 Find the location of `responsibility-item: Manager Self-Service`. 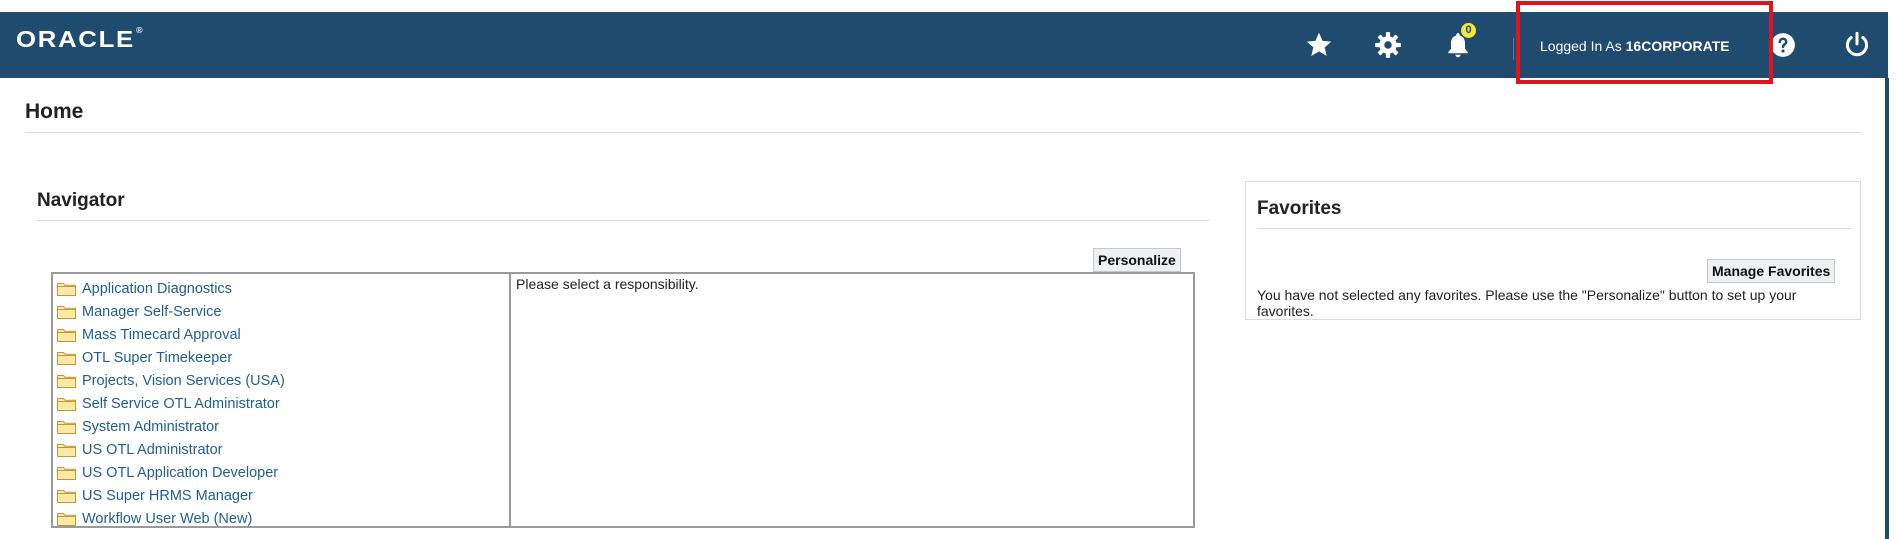

responsibility-item: Manager Self-Service is located at coordinates (171, 311).